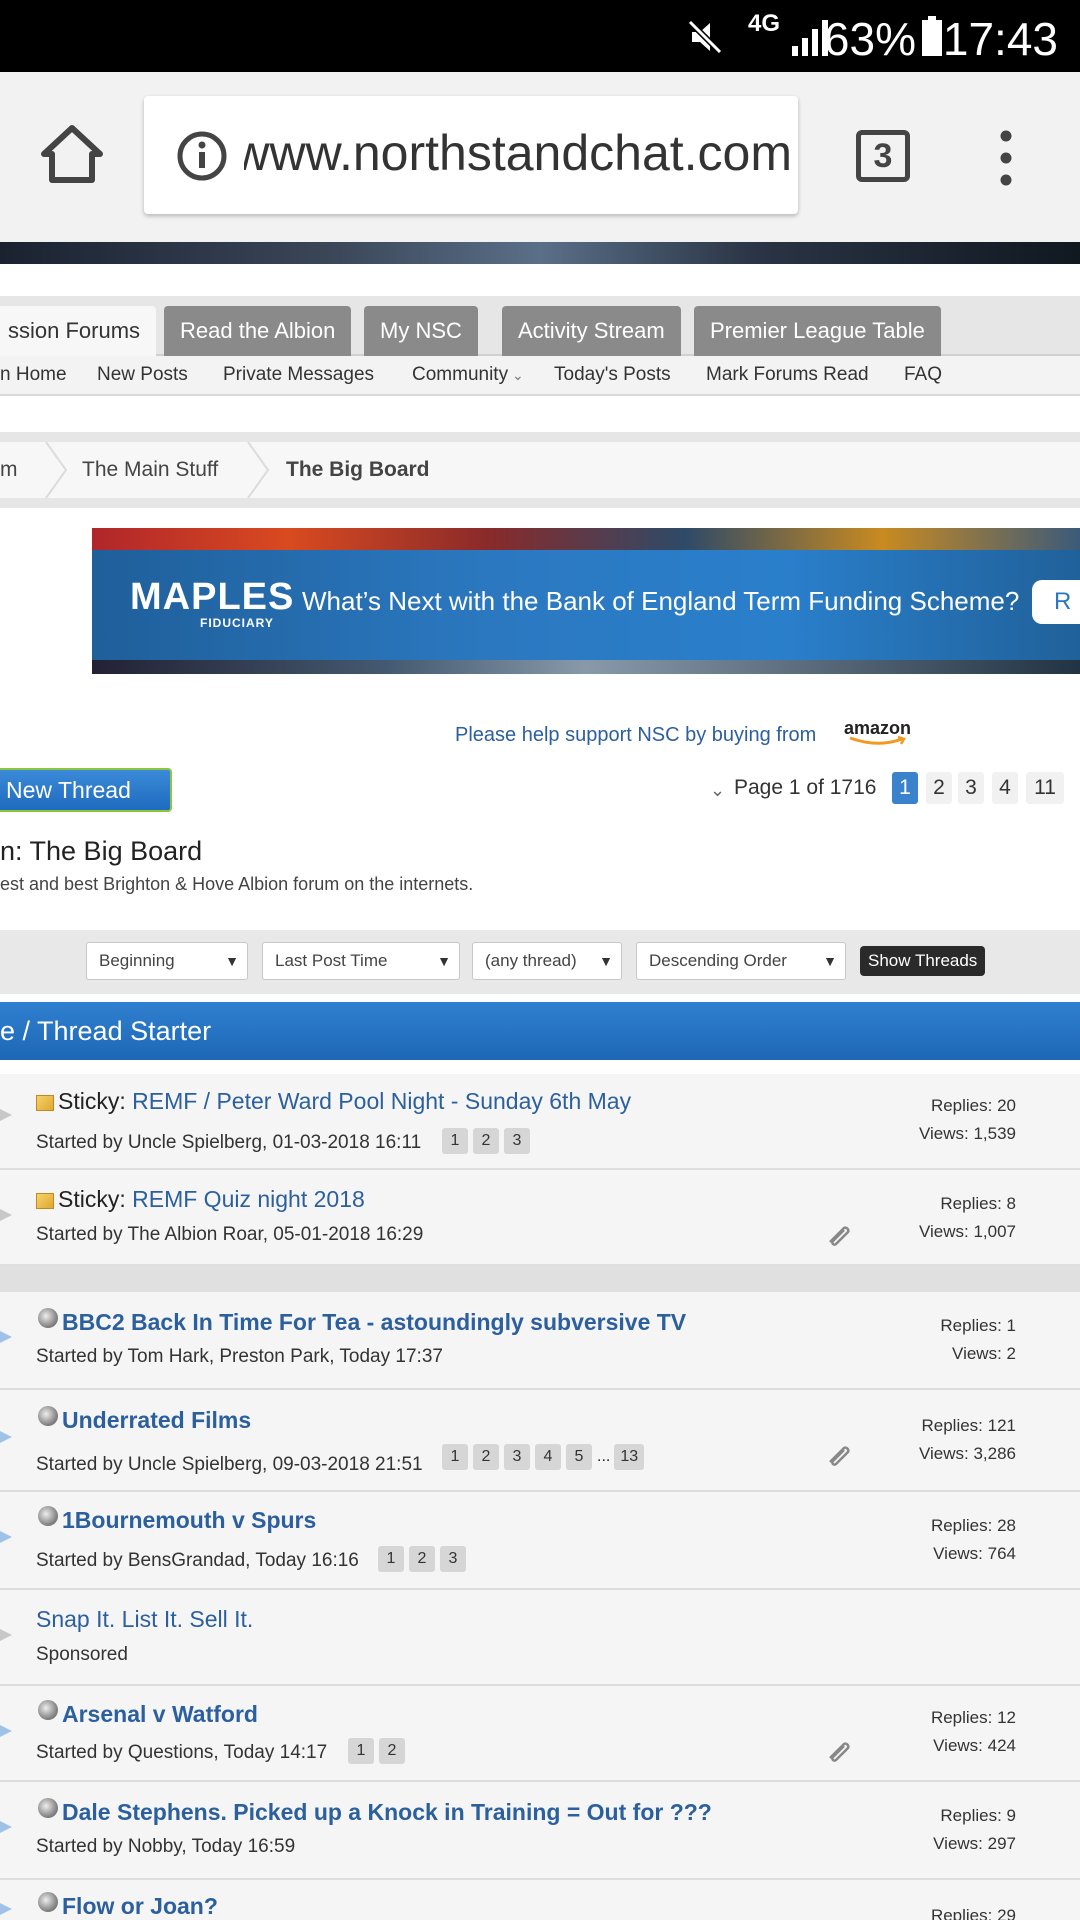 Image resolution: width=1080 pixels, height=1920 pixels. I want to click on tab-switcher-button: 3, so click(883, 156).